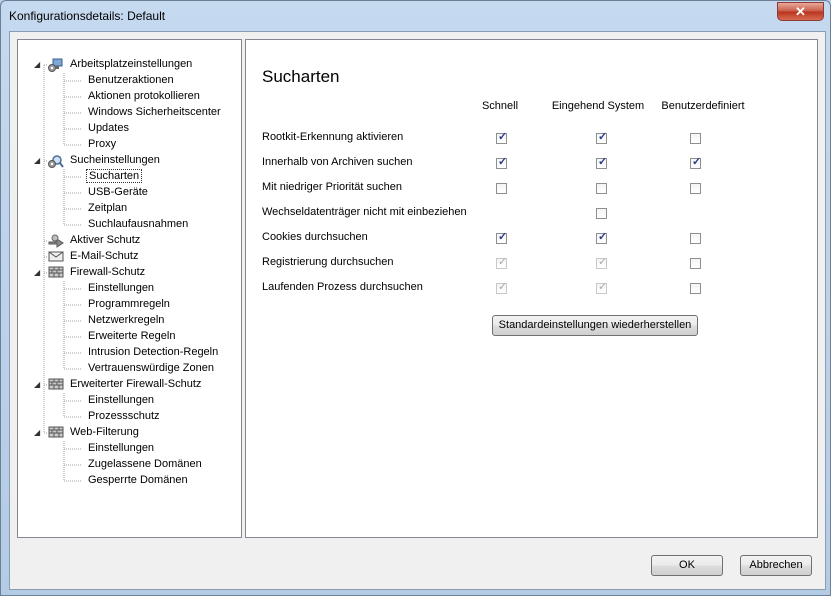 This screenshot has width=831, height=596. What do you see at coordinates (315, 237) in the screenshot?
I see `option-label: Cookies durchsuchen` at bounding box center [315, 237].